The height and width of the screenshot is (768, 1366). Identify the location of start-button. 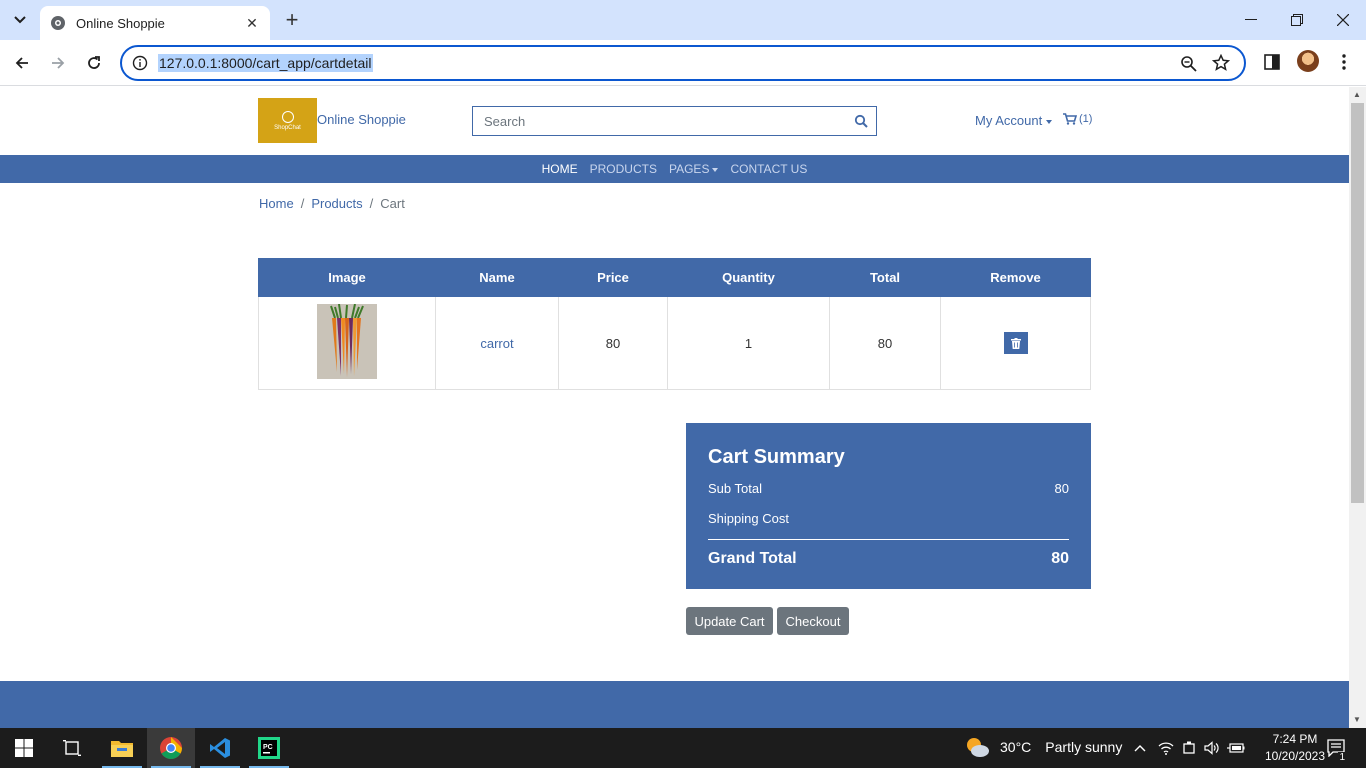
(24, 748).